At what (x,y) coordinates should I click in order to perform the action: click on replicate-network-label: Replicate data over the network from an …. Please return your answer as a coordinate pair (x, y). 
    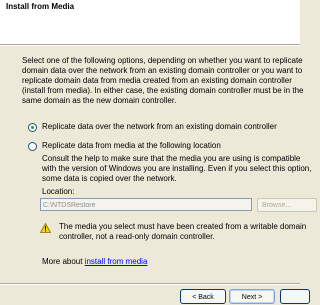
    Looking at the image, I should click on (159, 126).